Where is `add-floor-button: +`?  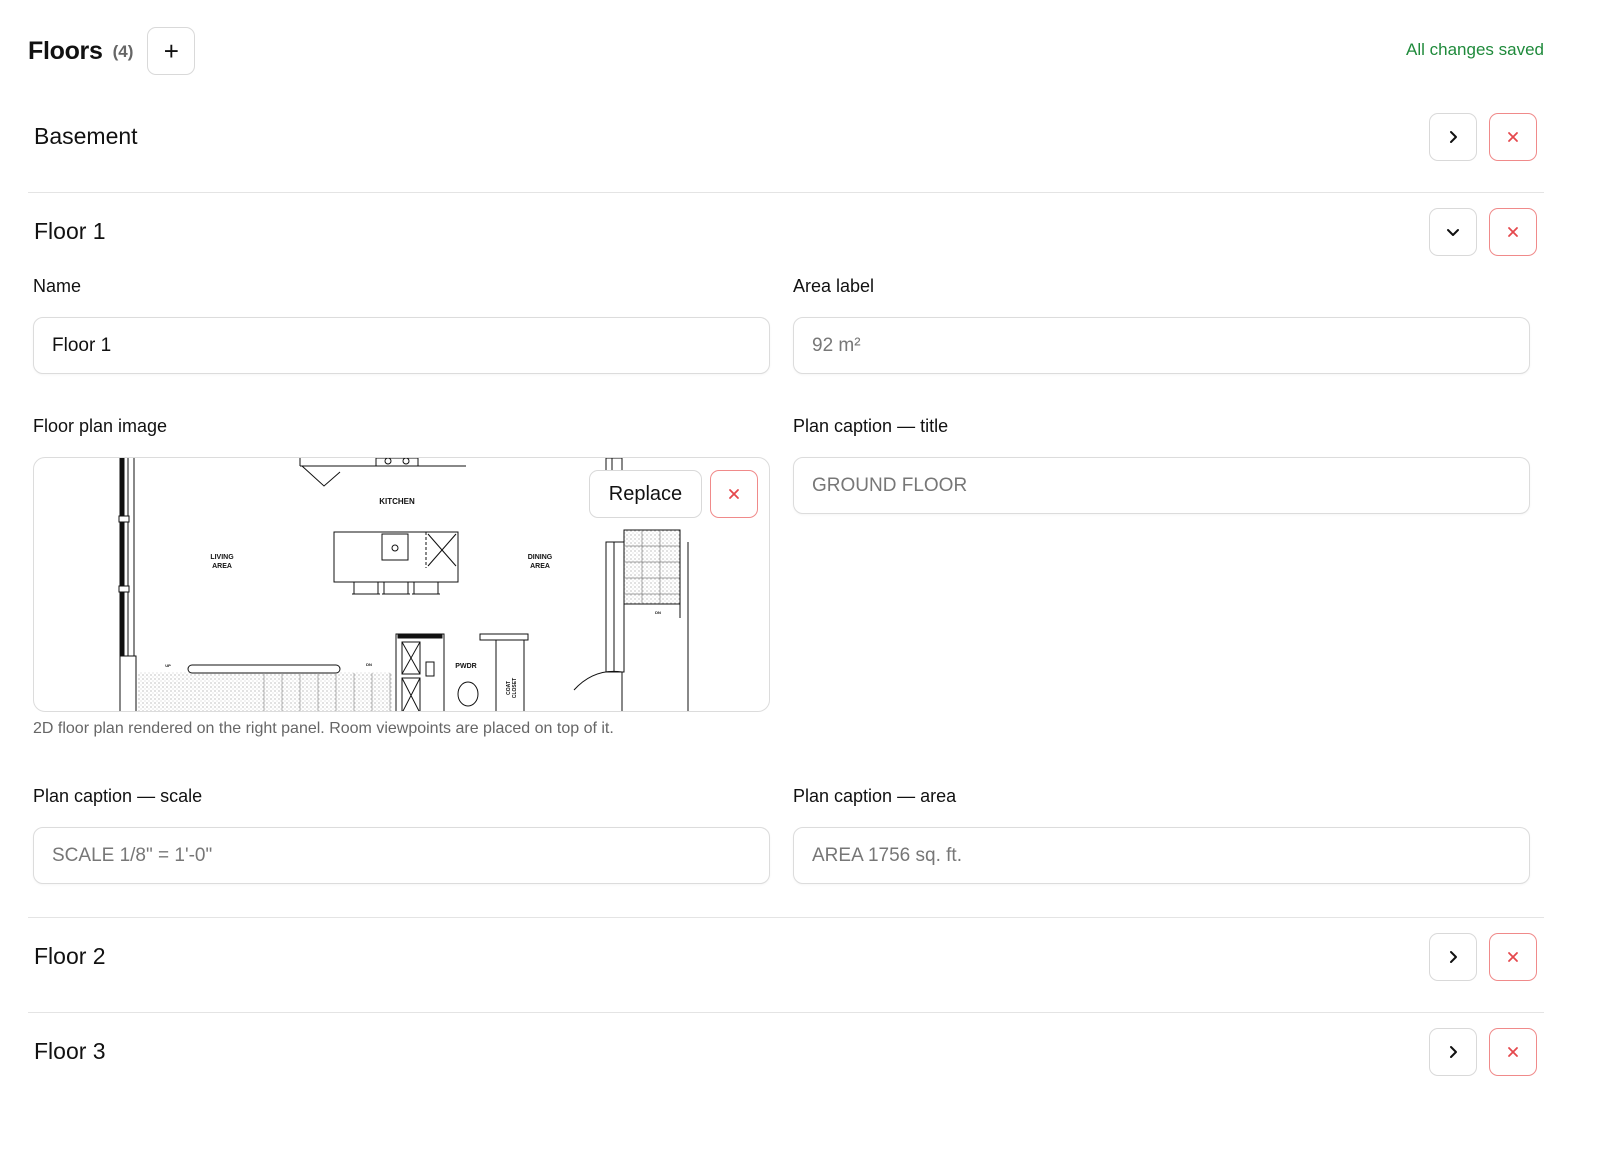
add-floor-button: + is located at coordinates (171, 51).